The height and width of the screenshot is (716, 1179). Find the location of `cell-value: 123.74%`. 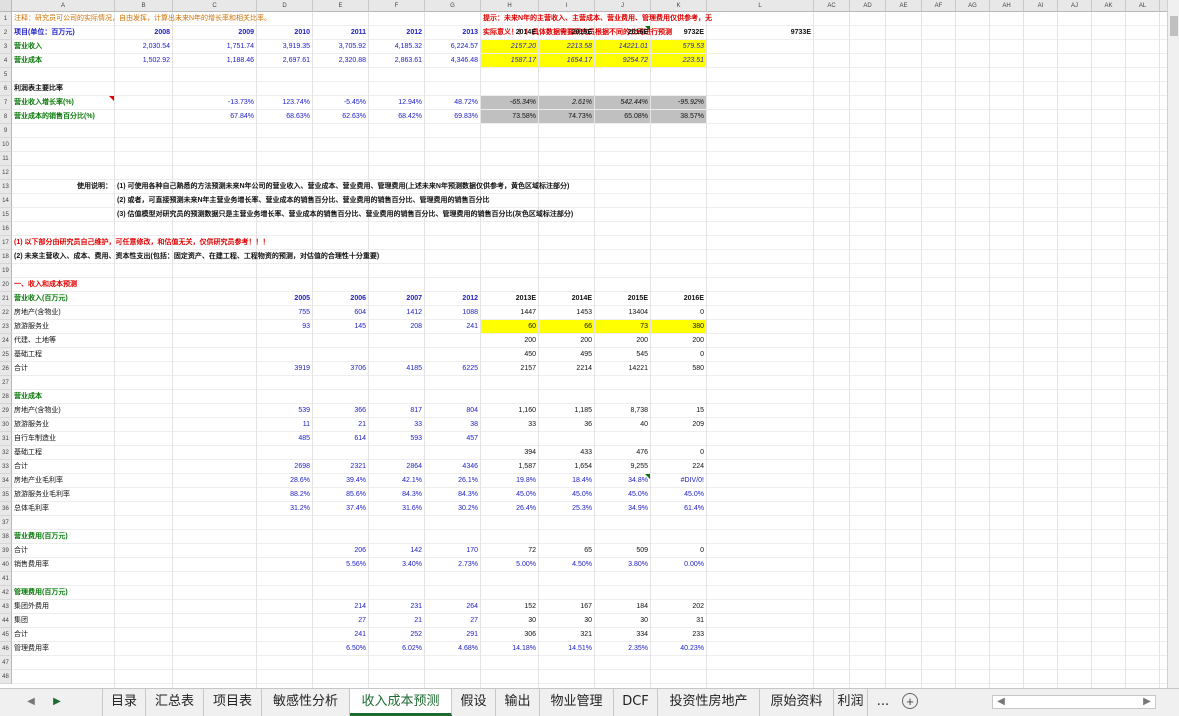

cell-value: 123.74% is located at coordinates (284, 103).